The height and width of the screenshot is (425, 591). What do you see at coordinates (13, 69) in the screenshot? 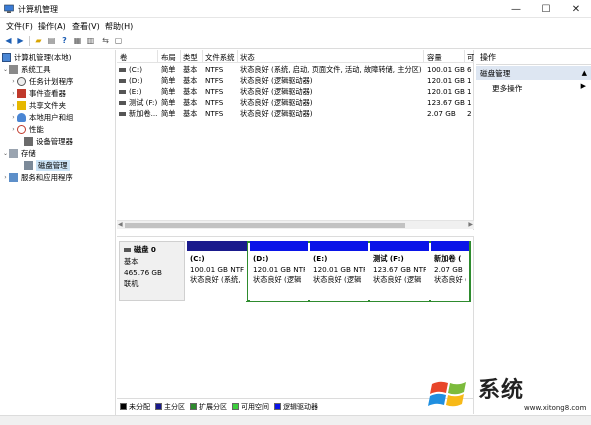
I see `tools-icon` at bounding box center [13, 69].